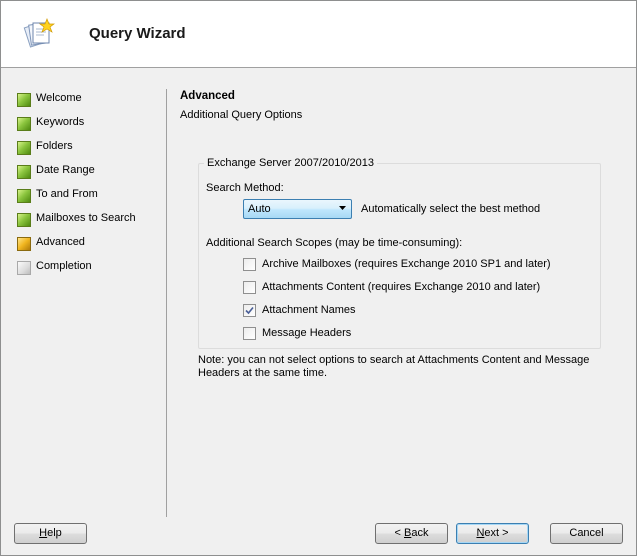 The width and height of the screenshot is (637, 556). Describe the element at coordinates (87, 100) in the screenshot. I see `step-welcome: Welcome` at that location.